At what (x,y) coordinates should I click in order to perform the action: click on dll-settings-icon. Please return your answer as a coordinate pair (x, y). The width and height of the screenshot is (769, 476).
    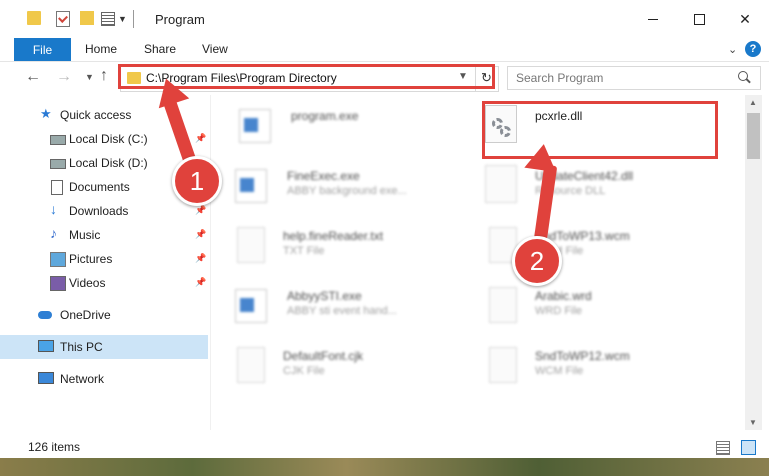
    Looking at the image, I should click on (501, 184).